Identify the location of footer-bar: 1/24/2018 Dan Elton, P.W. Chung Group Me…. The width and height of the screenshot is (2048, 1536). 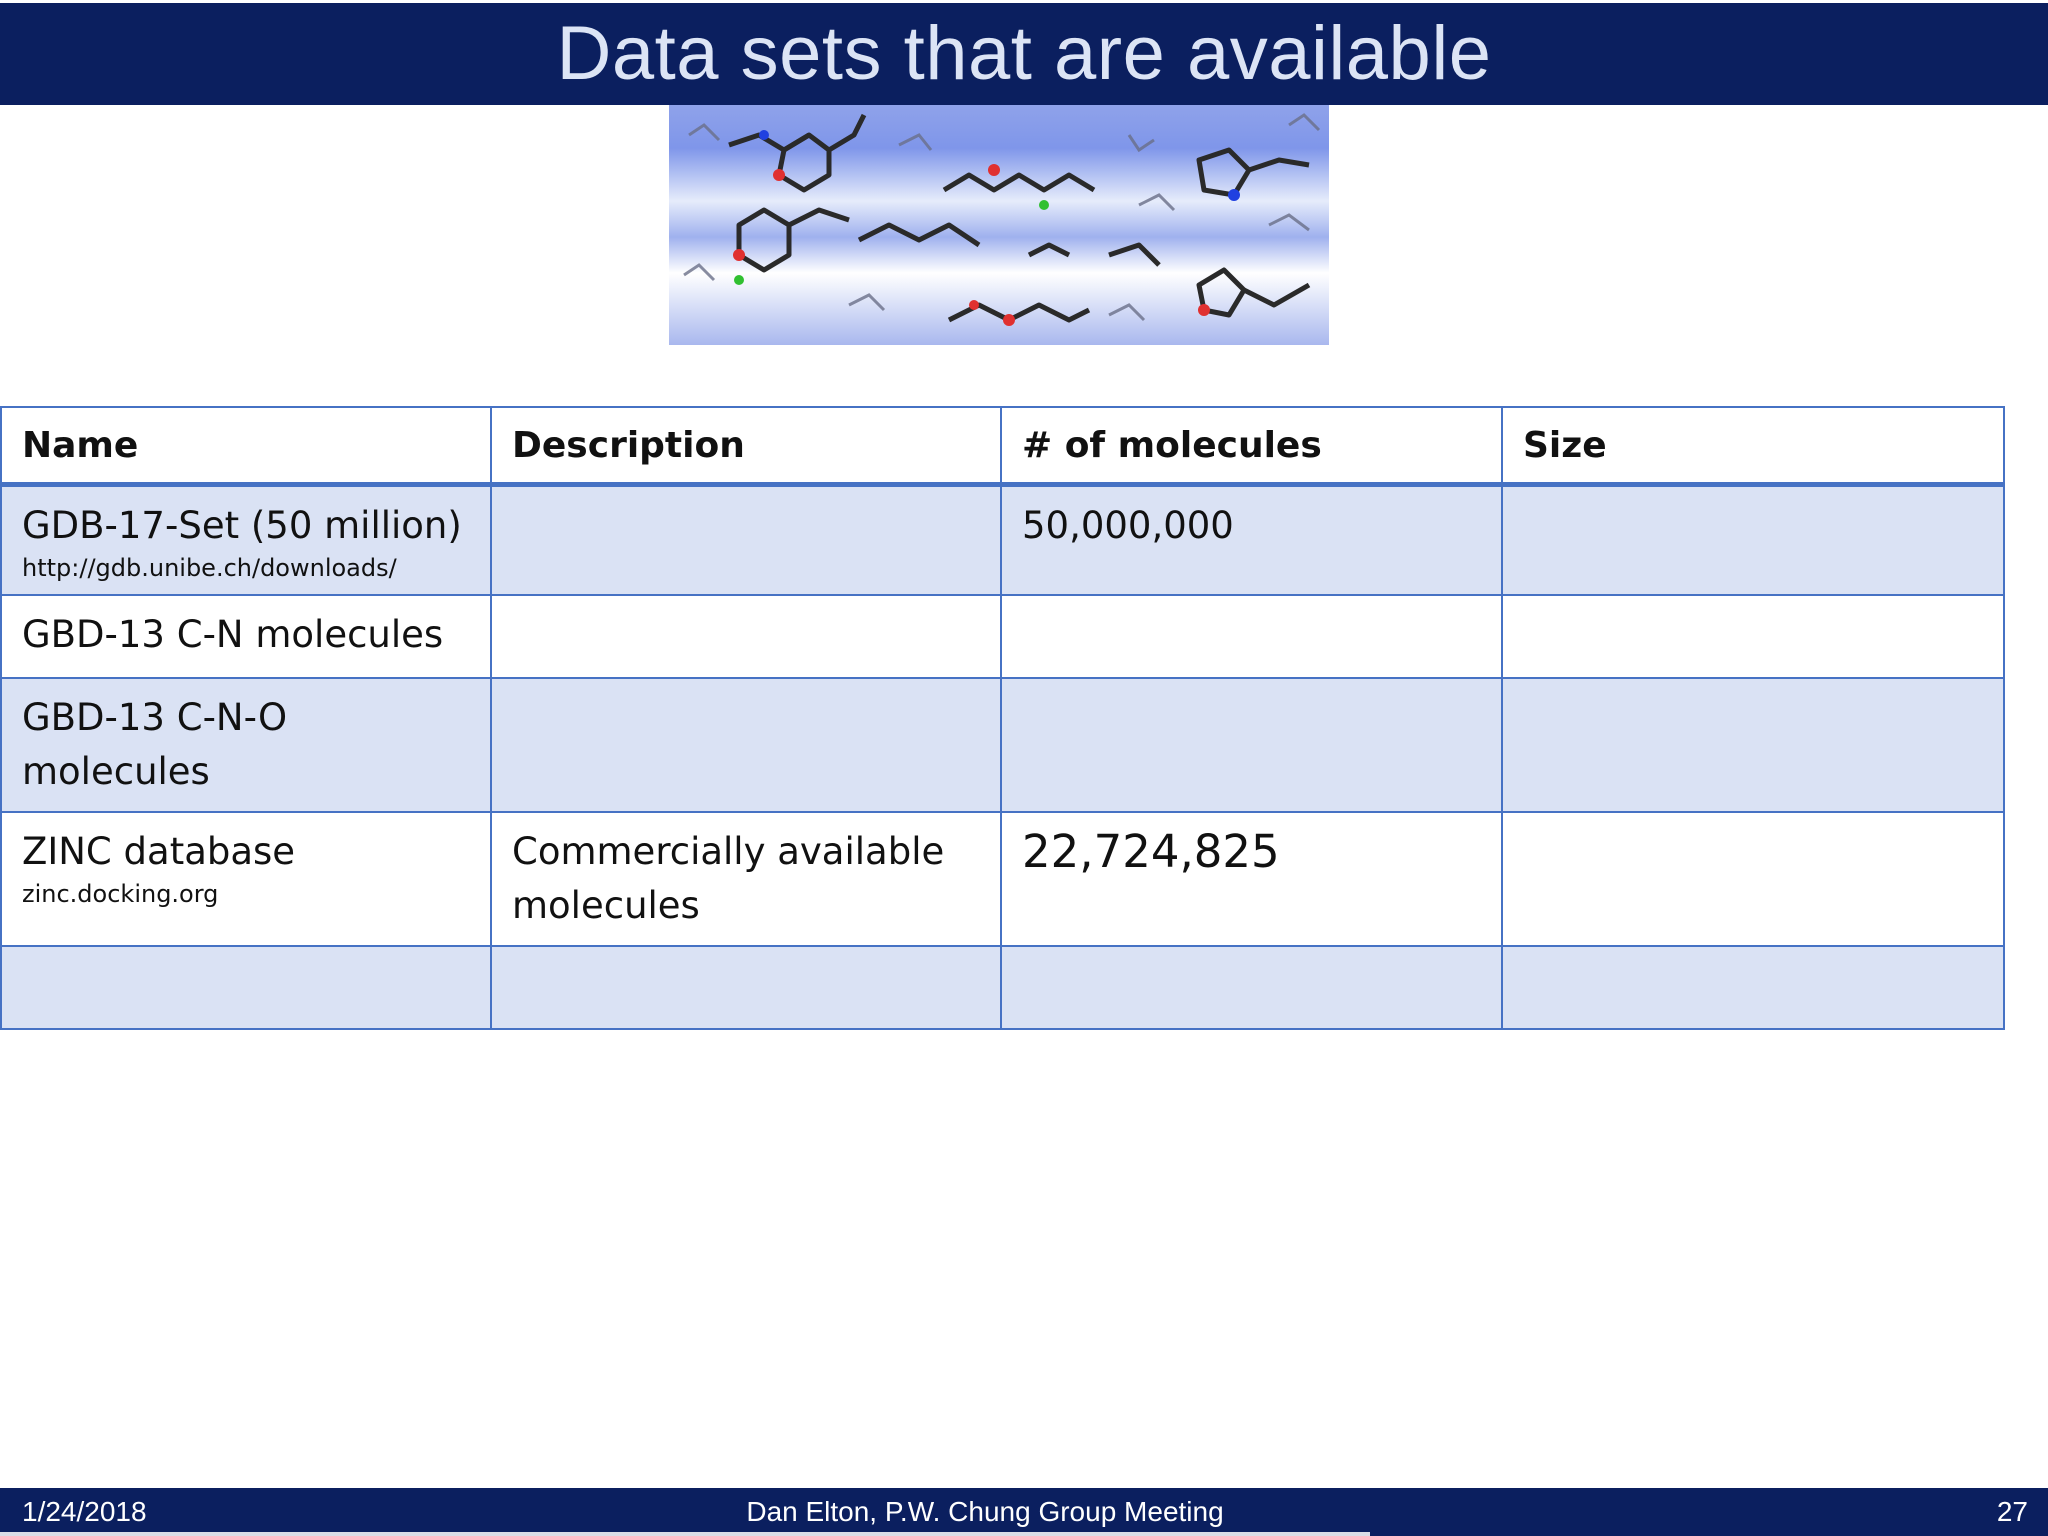
(1024, 1512).